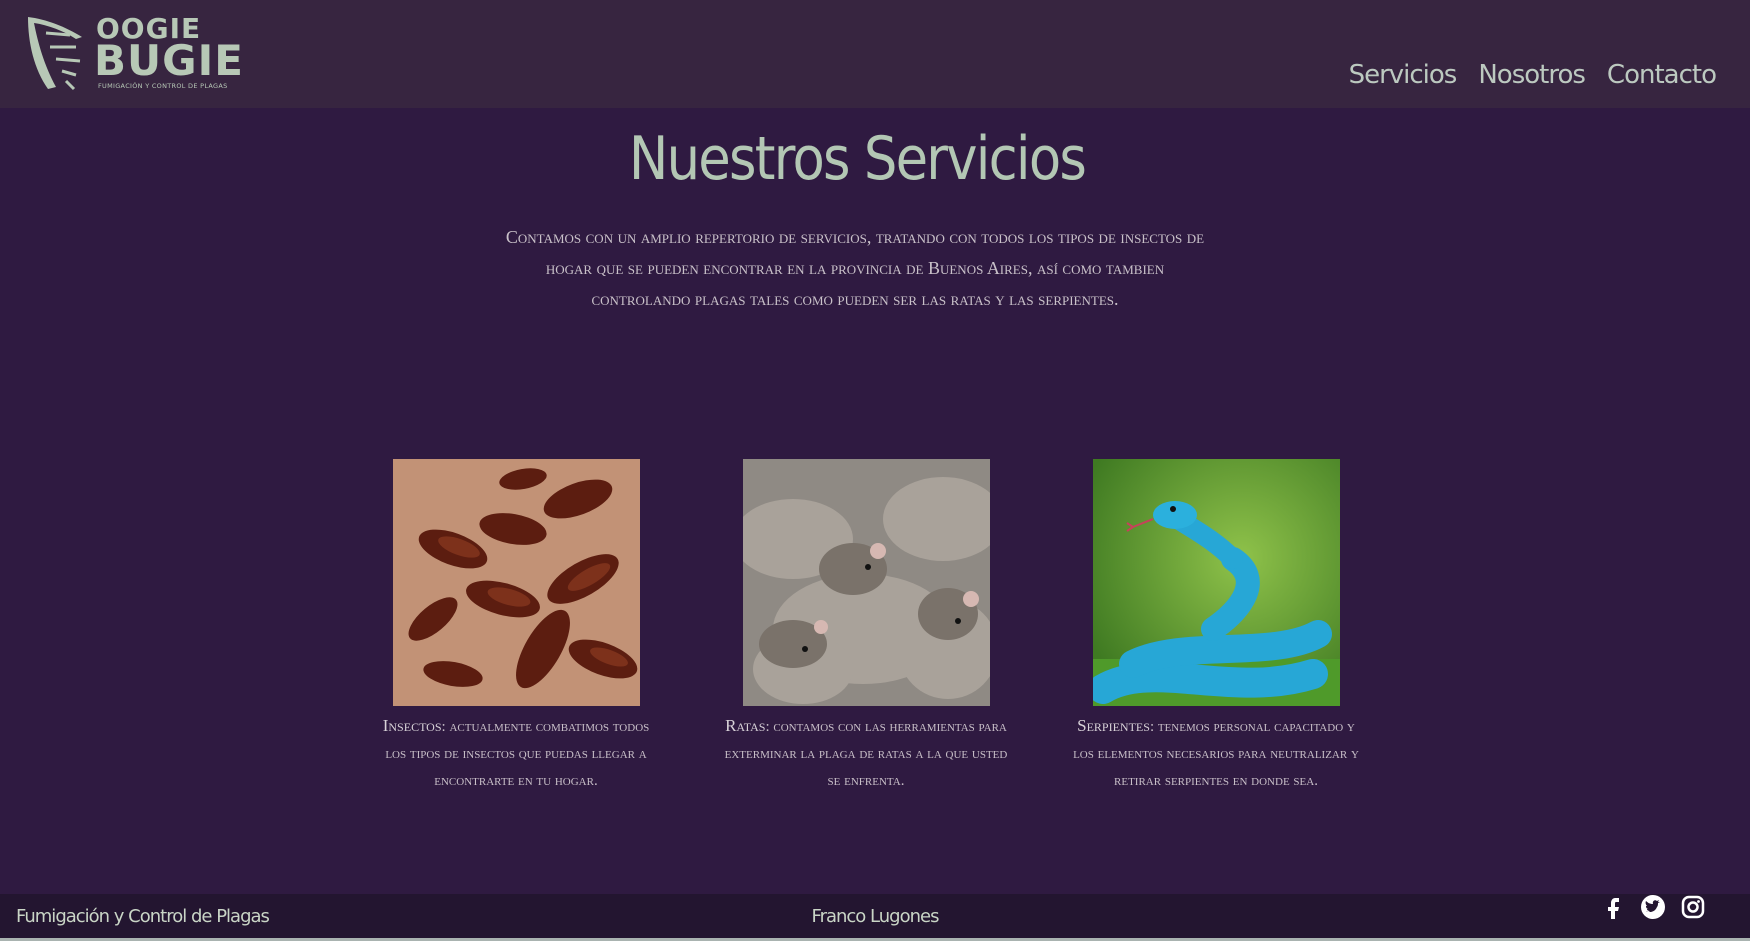 This screenshot has width=1750, height=941. I want to click on social-links, so click(1653, 907).